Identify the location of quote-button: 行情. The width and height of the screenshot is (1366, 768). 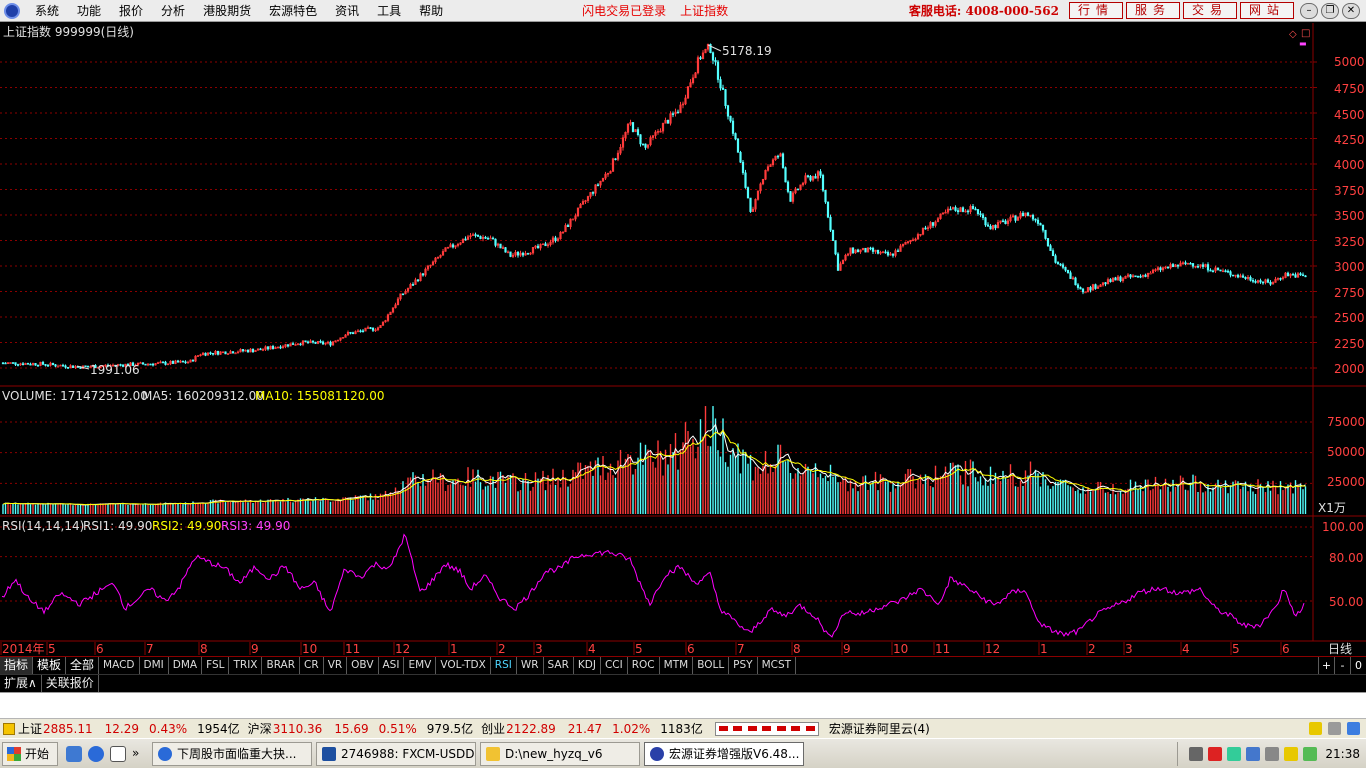
(1095, 10).